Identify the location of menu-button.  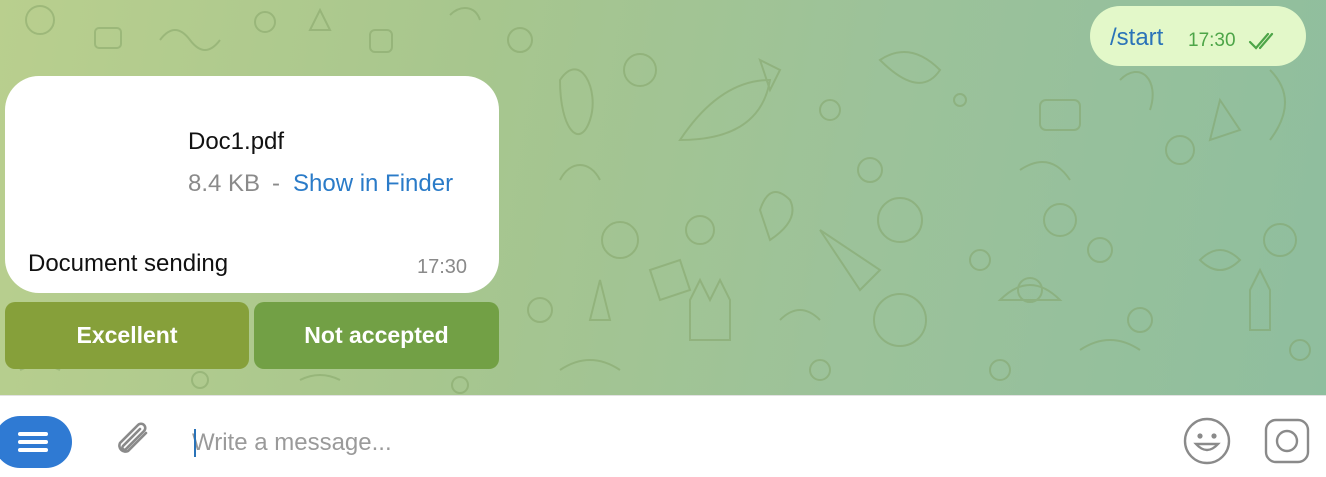
(36, 442).